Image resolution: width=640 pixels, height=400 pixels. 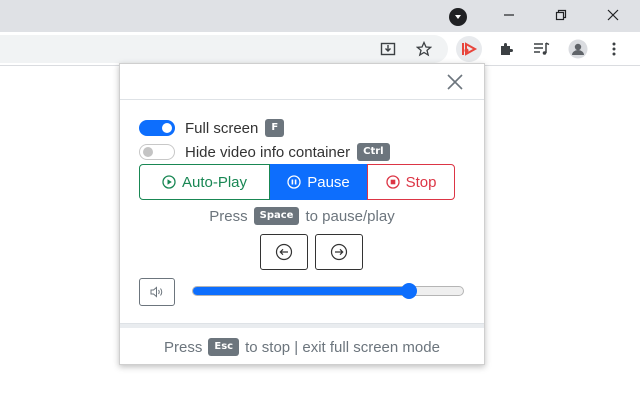 What do you see at coordinates (561, 15) in the screenshot?
I see `restore-button` at bounding box center [561, 15].